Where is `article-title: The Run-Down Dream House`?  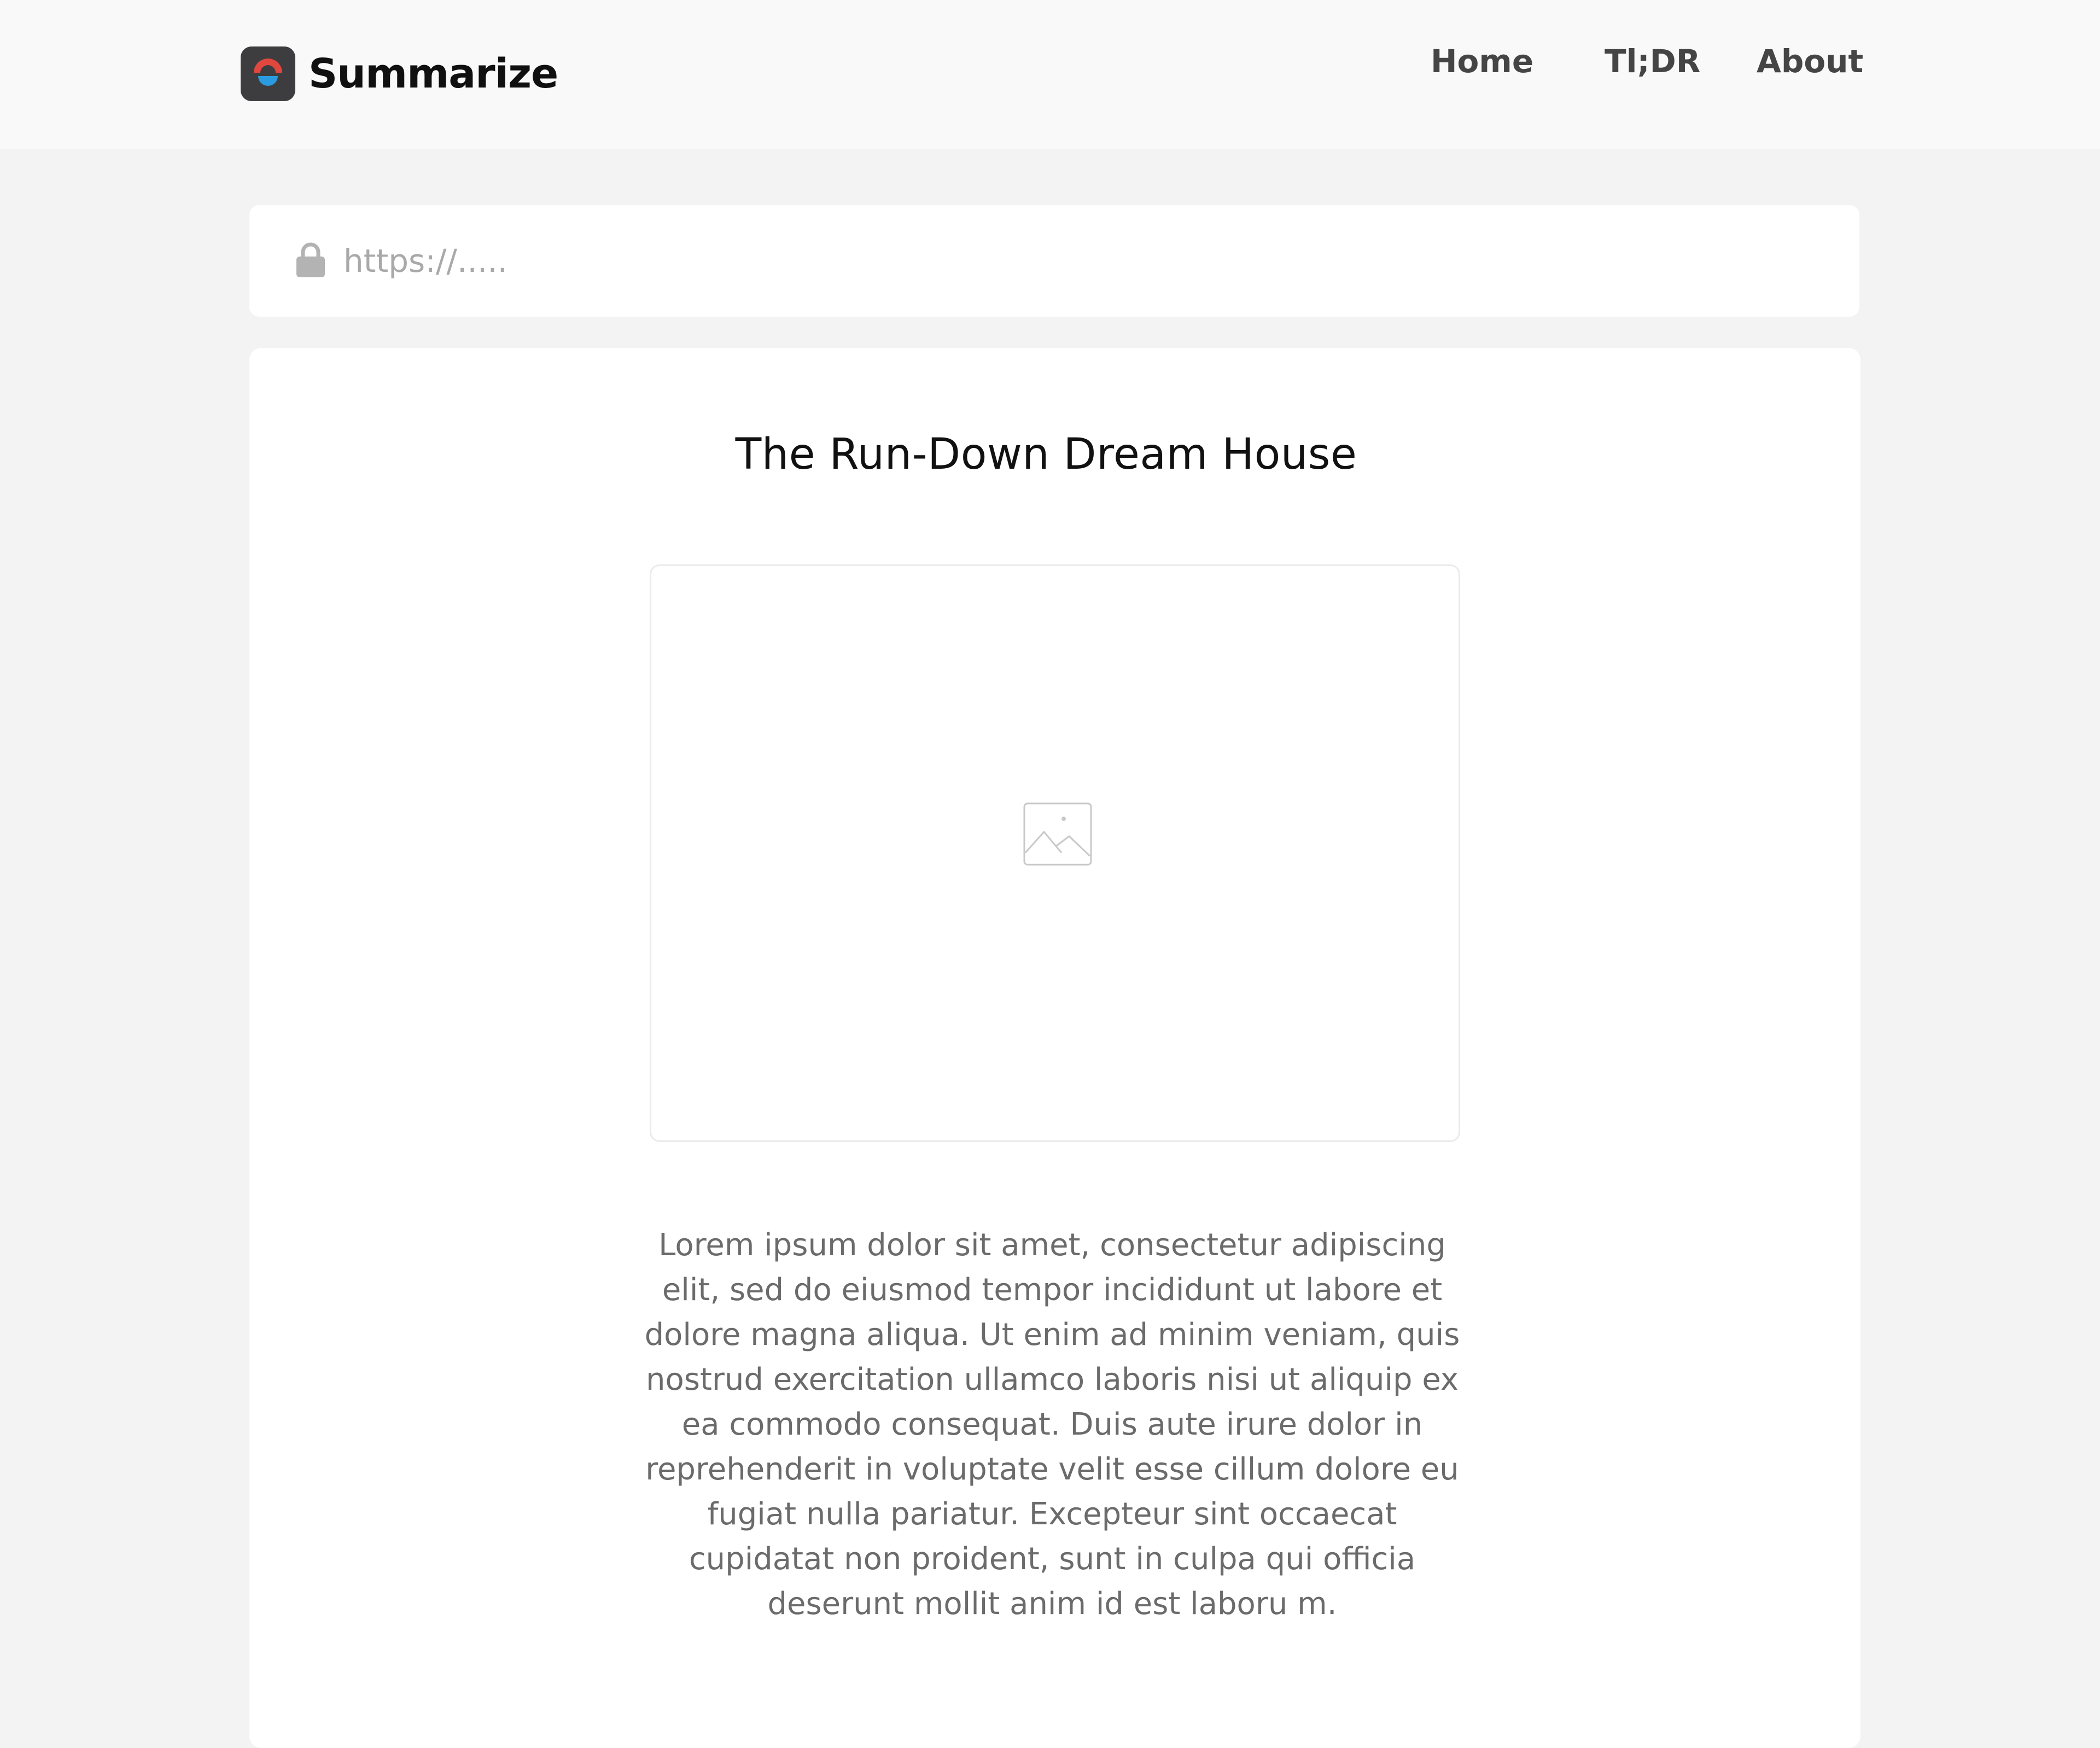
article-title: The Run-Down Dream House is located at coordinates (1046, 454).